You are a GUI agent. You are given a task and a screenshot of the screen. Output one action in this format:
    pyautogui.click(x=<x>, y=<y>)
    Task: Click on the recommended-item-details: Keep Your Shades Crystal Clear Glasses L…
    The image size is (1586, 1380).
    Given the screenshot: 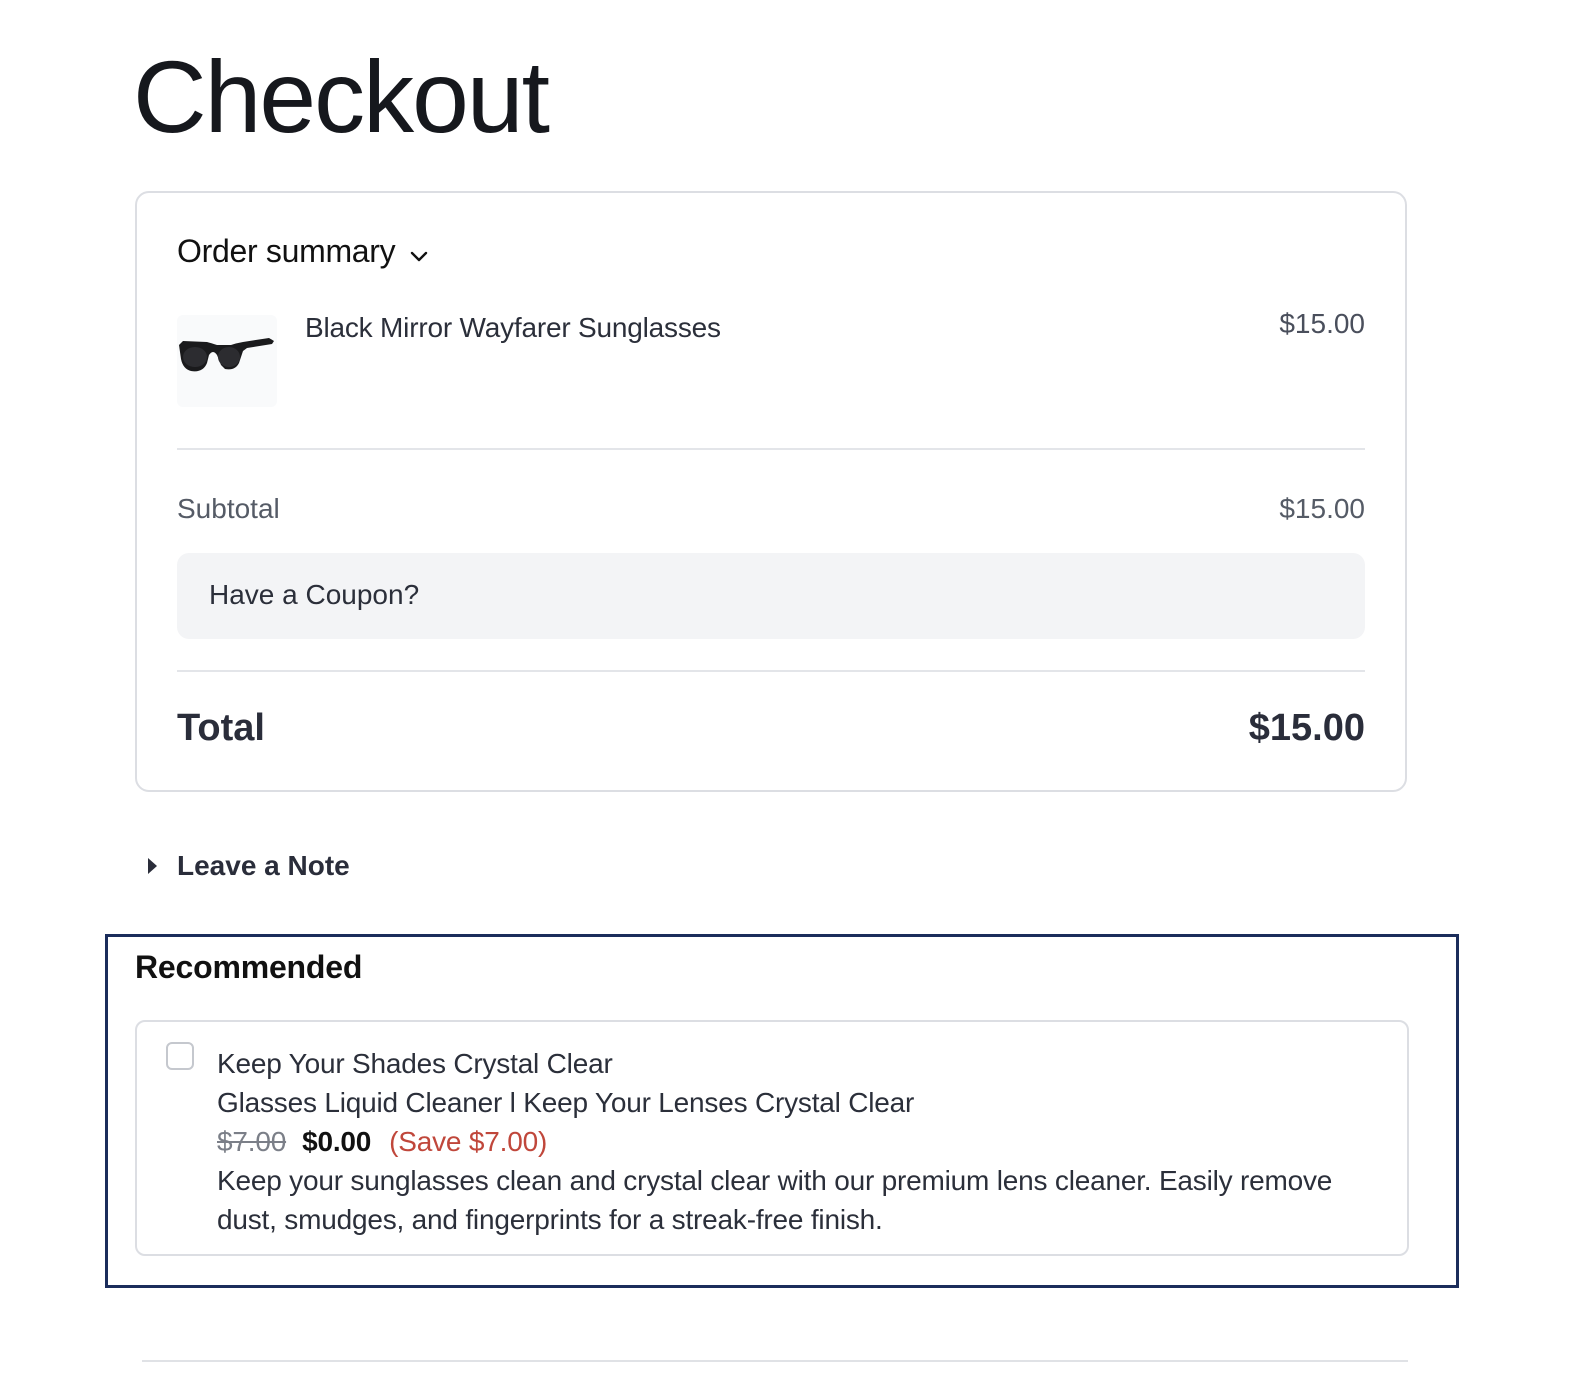 What is the action you would take?
    pyautogui.click(x=792, y=1141)
    